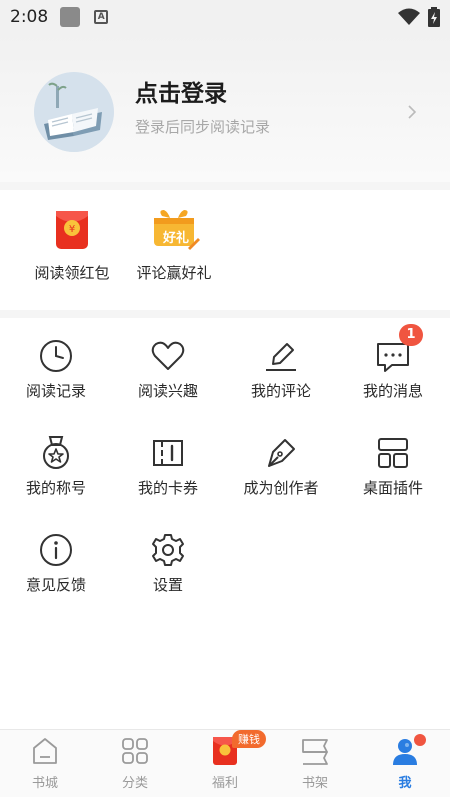  What do you see at coordinates (168, 453) in the screenshot?
I see `ticket-icon` at bounding box center [168, 453].